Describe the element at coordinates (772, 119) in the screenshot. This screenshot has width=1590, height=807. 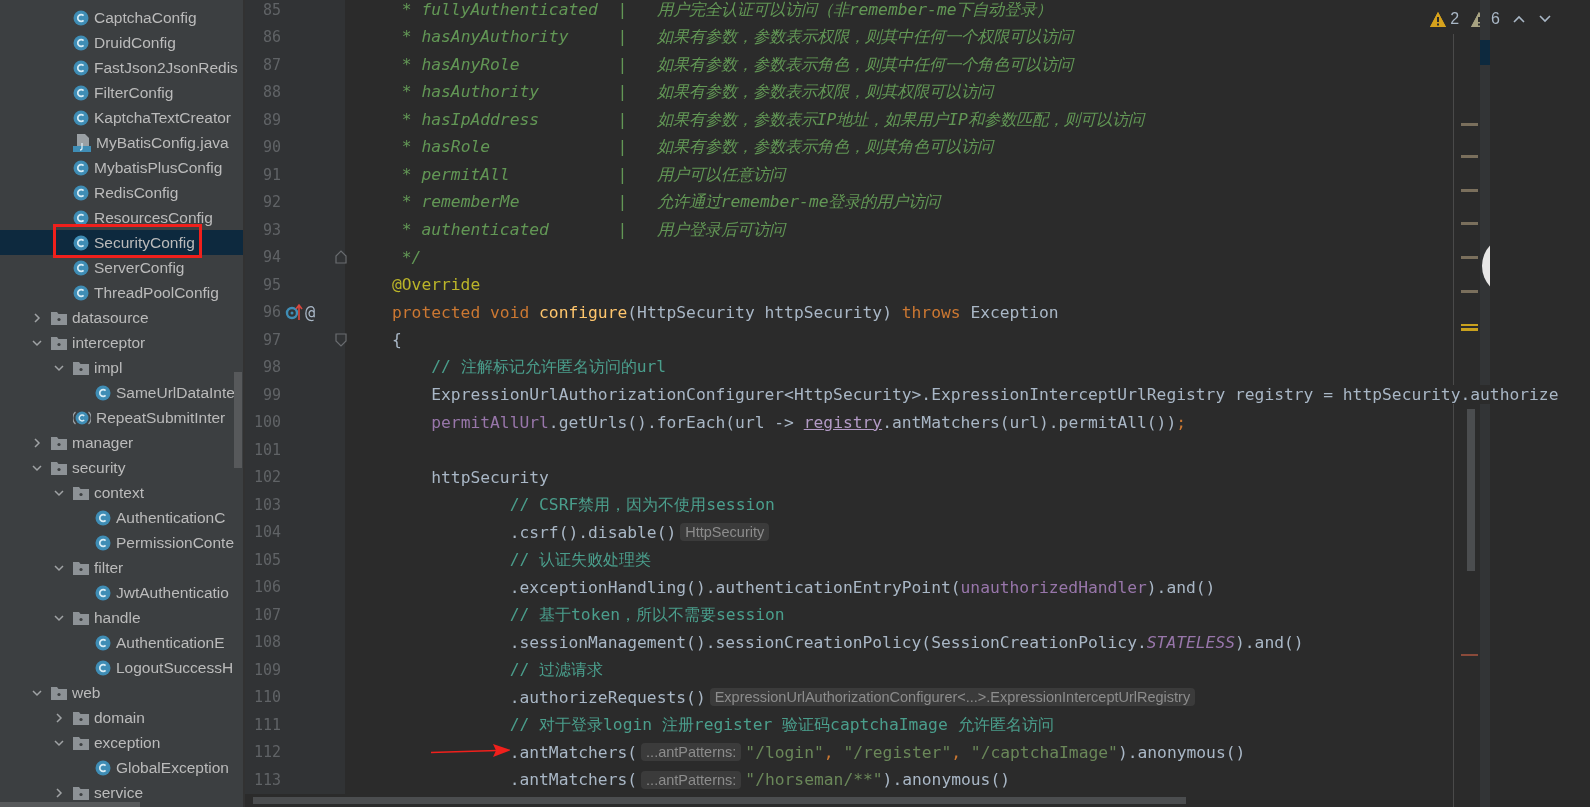
I see `code-text: * hasIpAddress | 如果有参数，参数表示IP地址，如果用户IP和参数匹配，则可以访问` at that location.